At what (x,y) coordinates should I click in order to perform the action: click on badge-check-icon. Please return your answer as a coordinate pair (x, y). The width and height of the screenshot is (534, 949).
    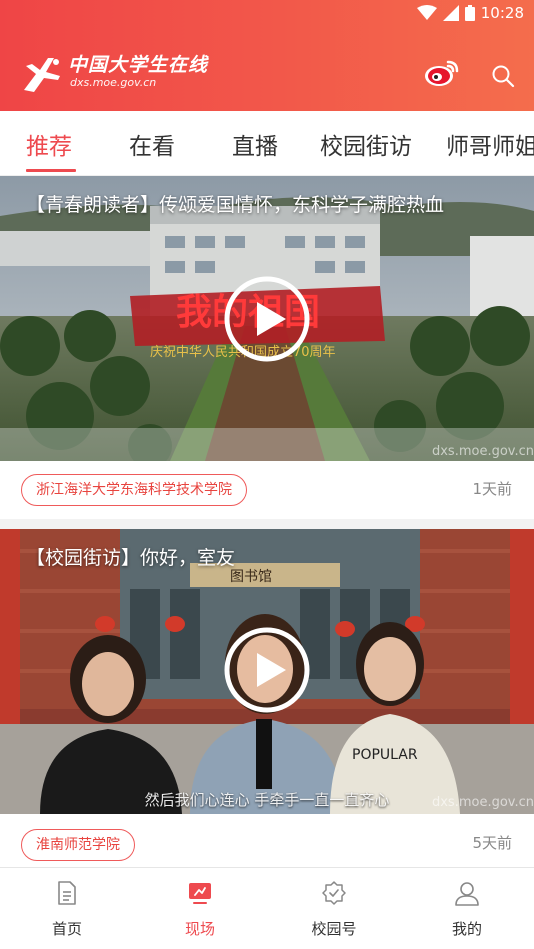
    Looking at the image, I should click on (334, 893).